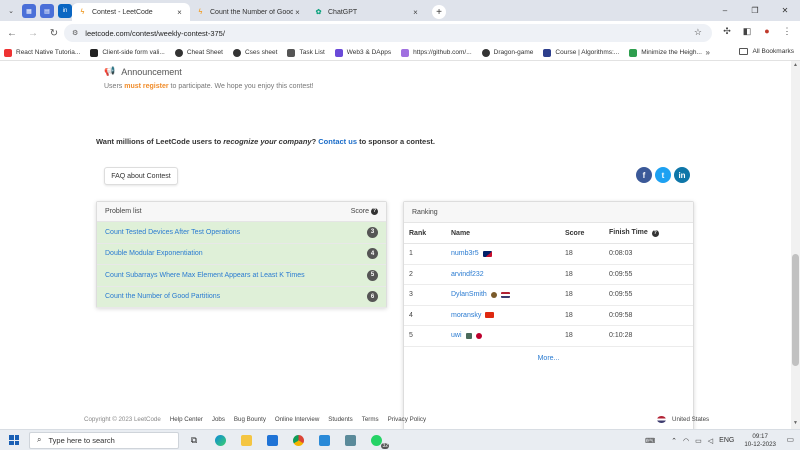  I want to click on wifi-icon: ◠, so click(686, 441).